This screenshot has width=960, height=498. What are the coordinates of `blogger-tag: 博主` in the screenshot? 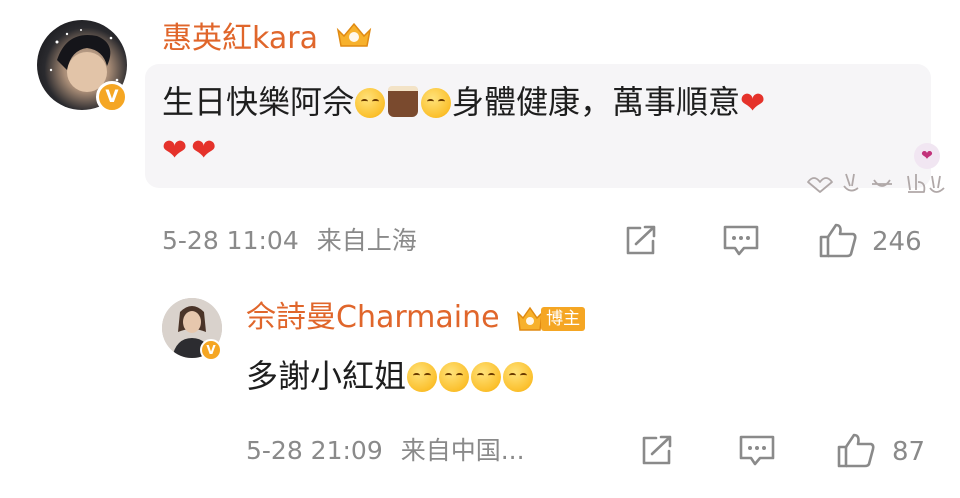 It's located at (550, 319).